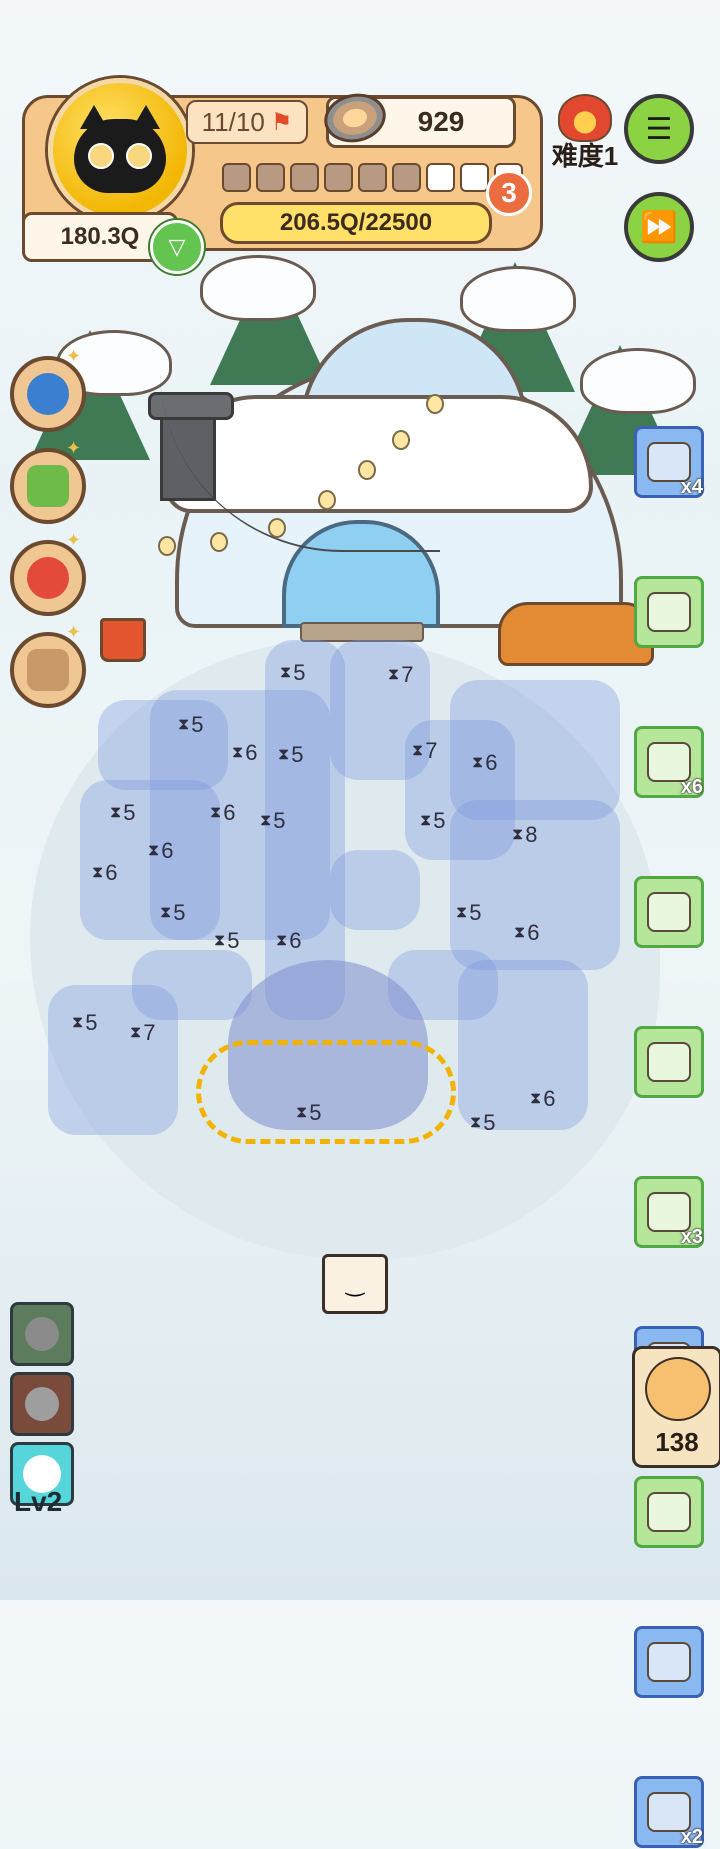 The height and width of the screenshot is (1849, 720). Describe the element at coordinates (669, 1212) in the screenshot. I see `item-card: x3` at that location.